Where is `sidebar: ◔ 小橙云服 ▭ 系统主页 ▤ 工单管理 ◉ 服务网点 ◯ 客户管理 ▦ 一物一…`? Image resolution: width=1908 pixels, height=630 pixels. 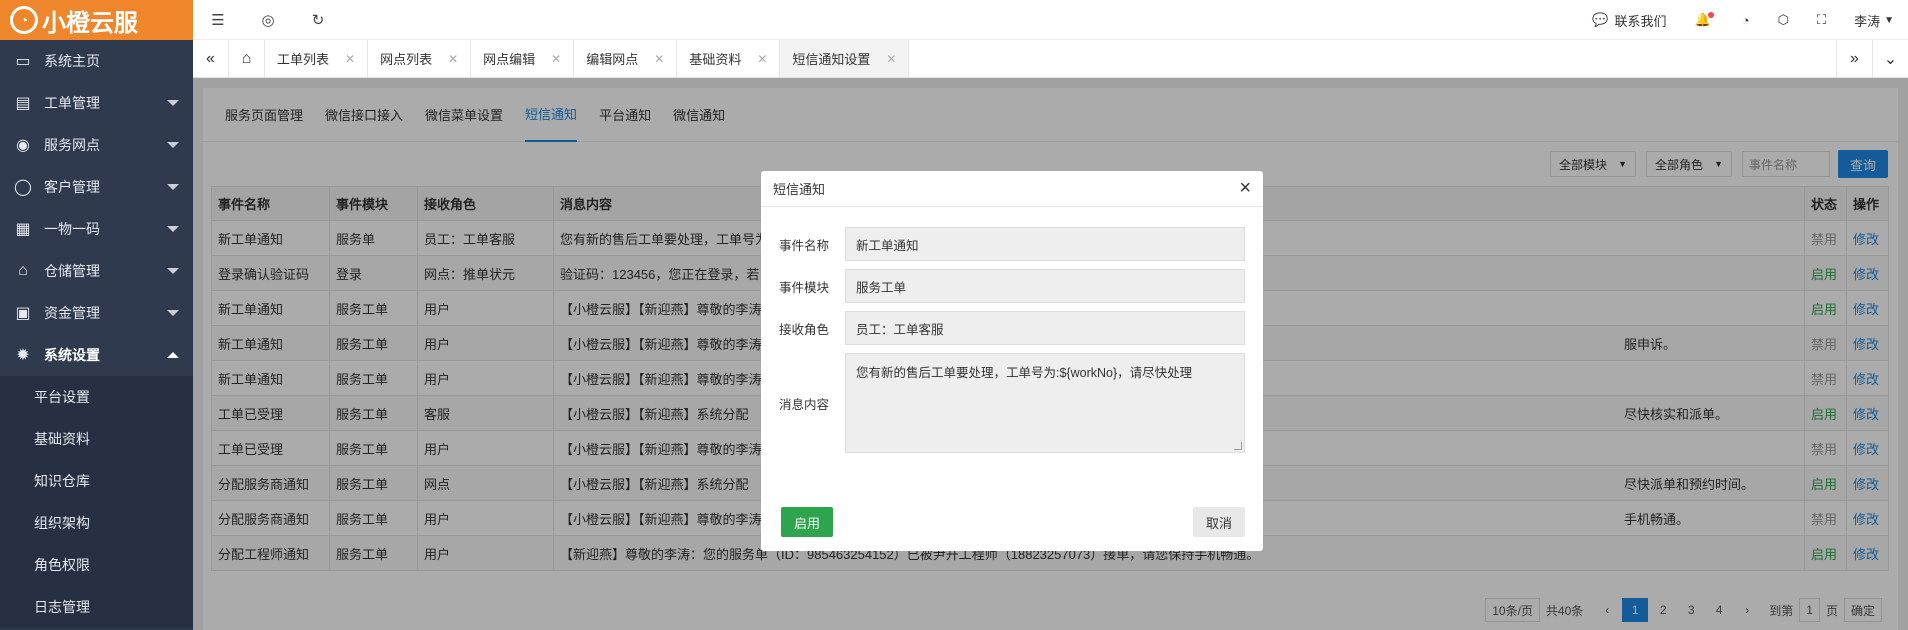
sidebar: ◔ 小橙云服 ▭ 系统主页 ▤ 工单管理 ◉ 服务网点 ◯ 客户管理 ▦ 一物一… is located at coordinates (96, 315).